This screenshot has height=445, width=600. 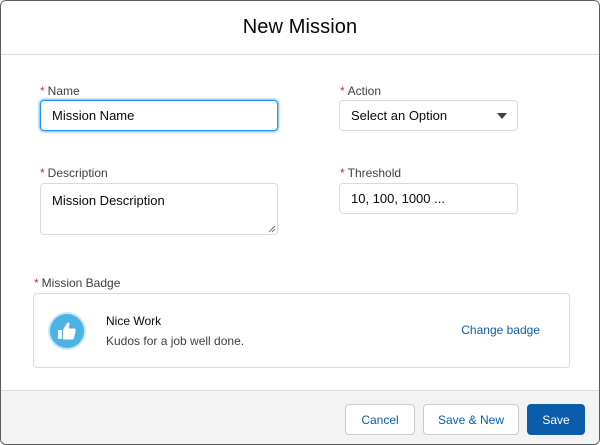 I want to click on name-label: * Name, so click(x=60, y=91).